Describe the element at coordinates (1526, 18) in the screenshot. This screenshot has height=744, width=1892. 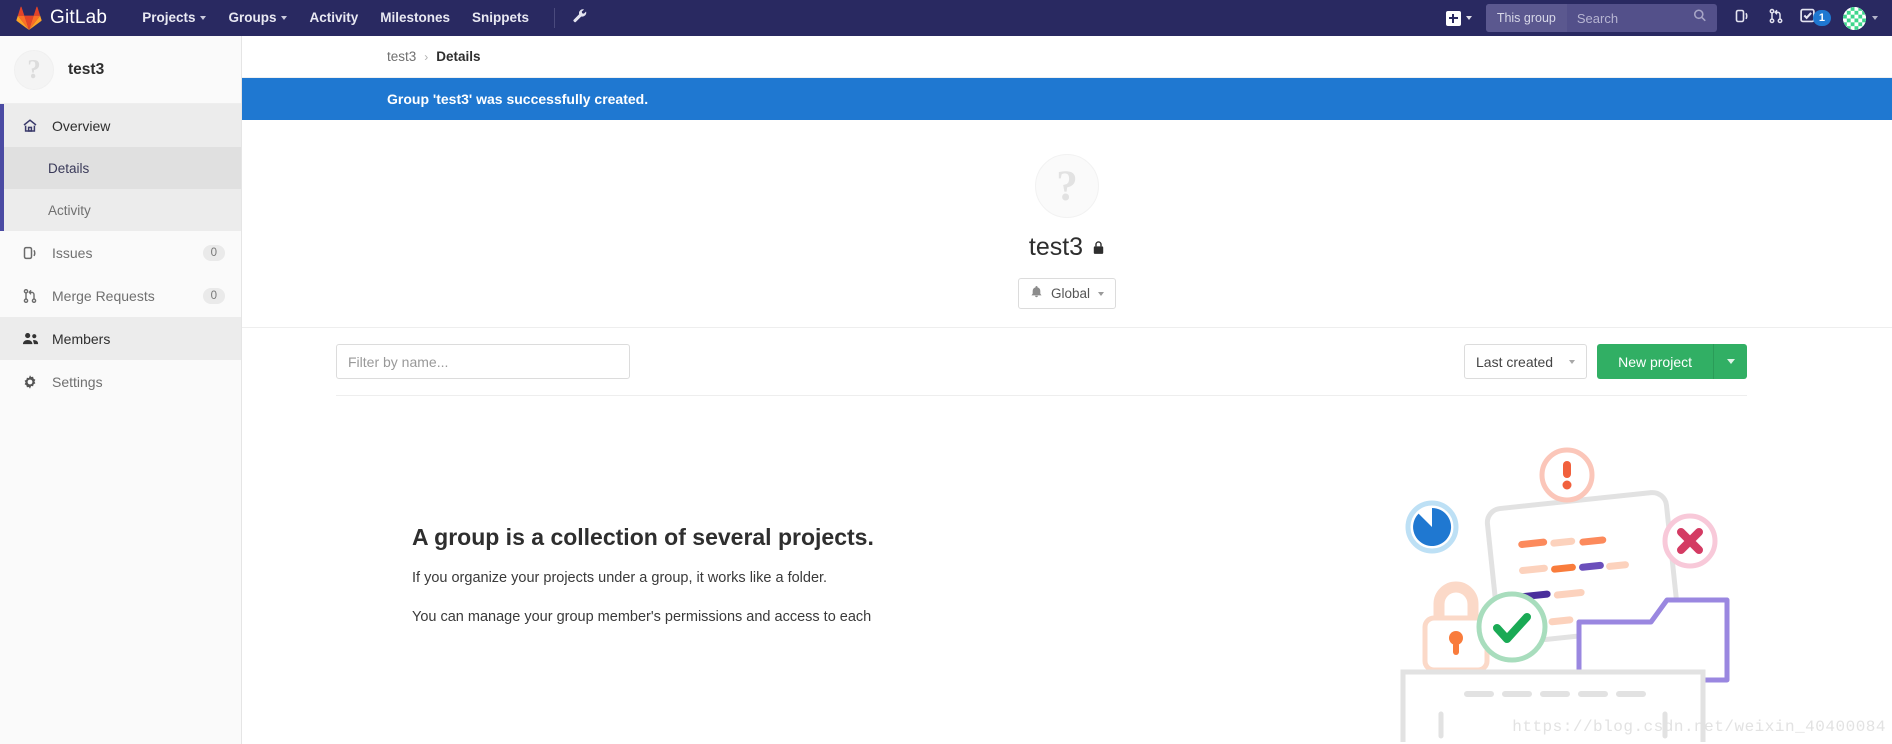
I see `search-scope-label: This group` at that location.